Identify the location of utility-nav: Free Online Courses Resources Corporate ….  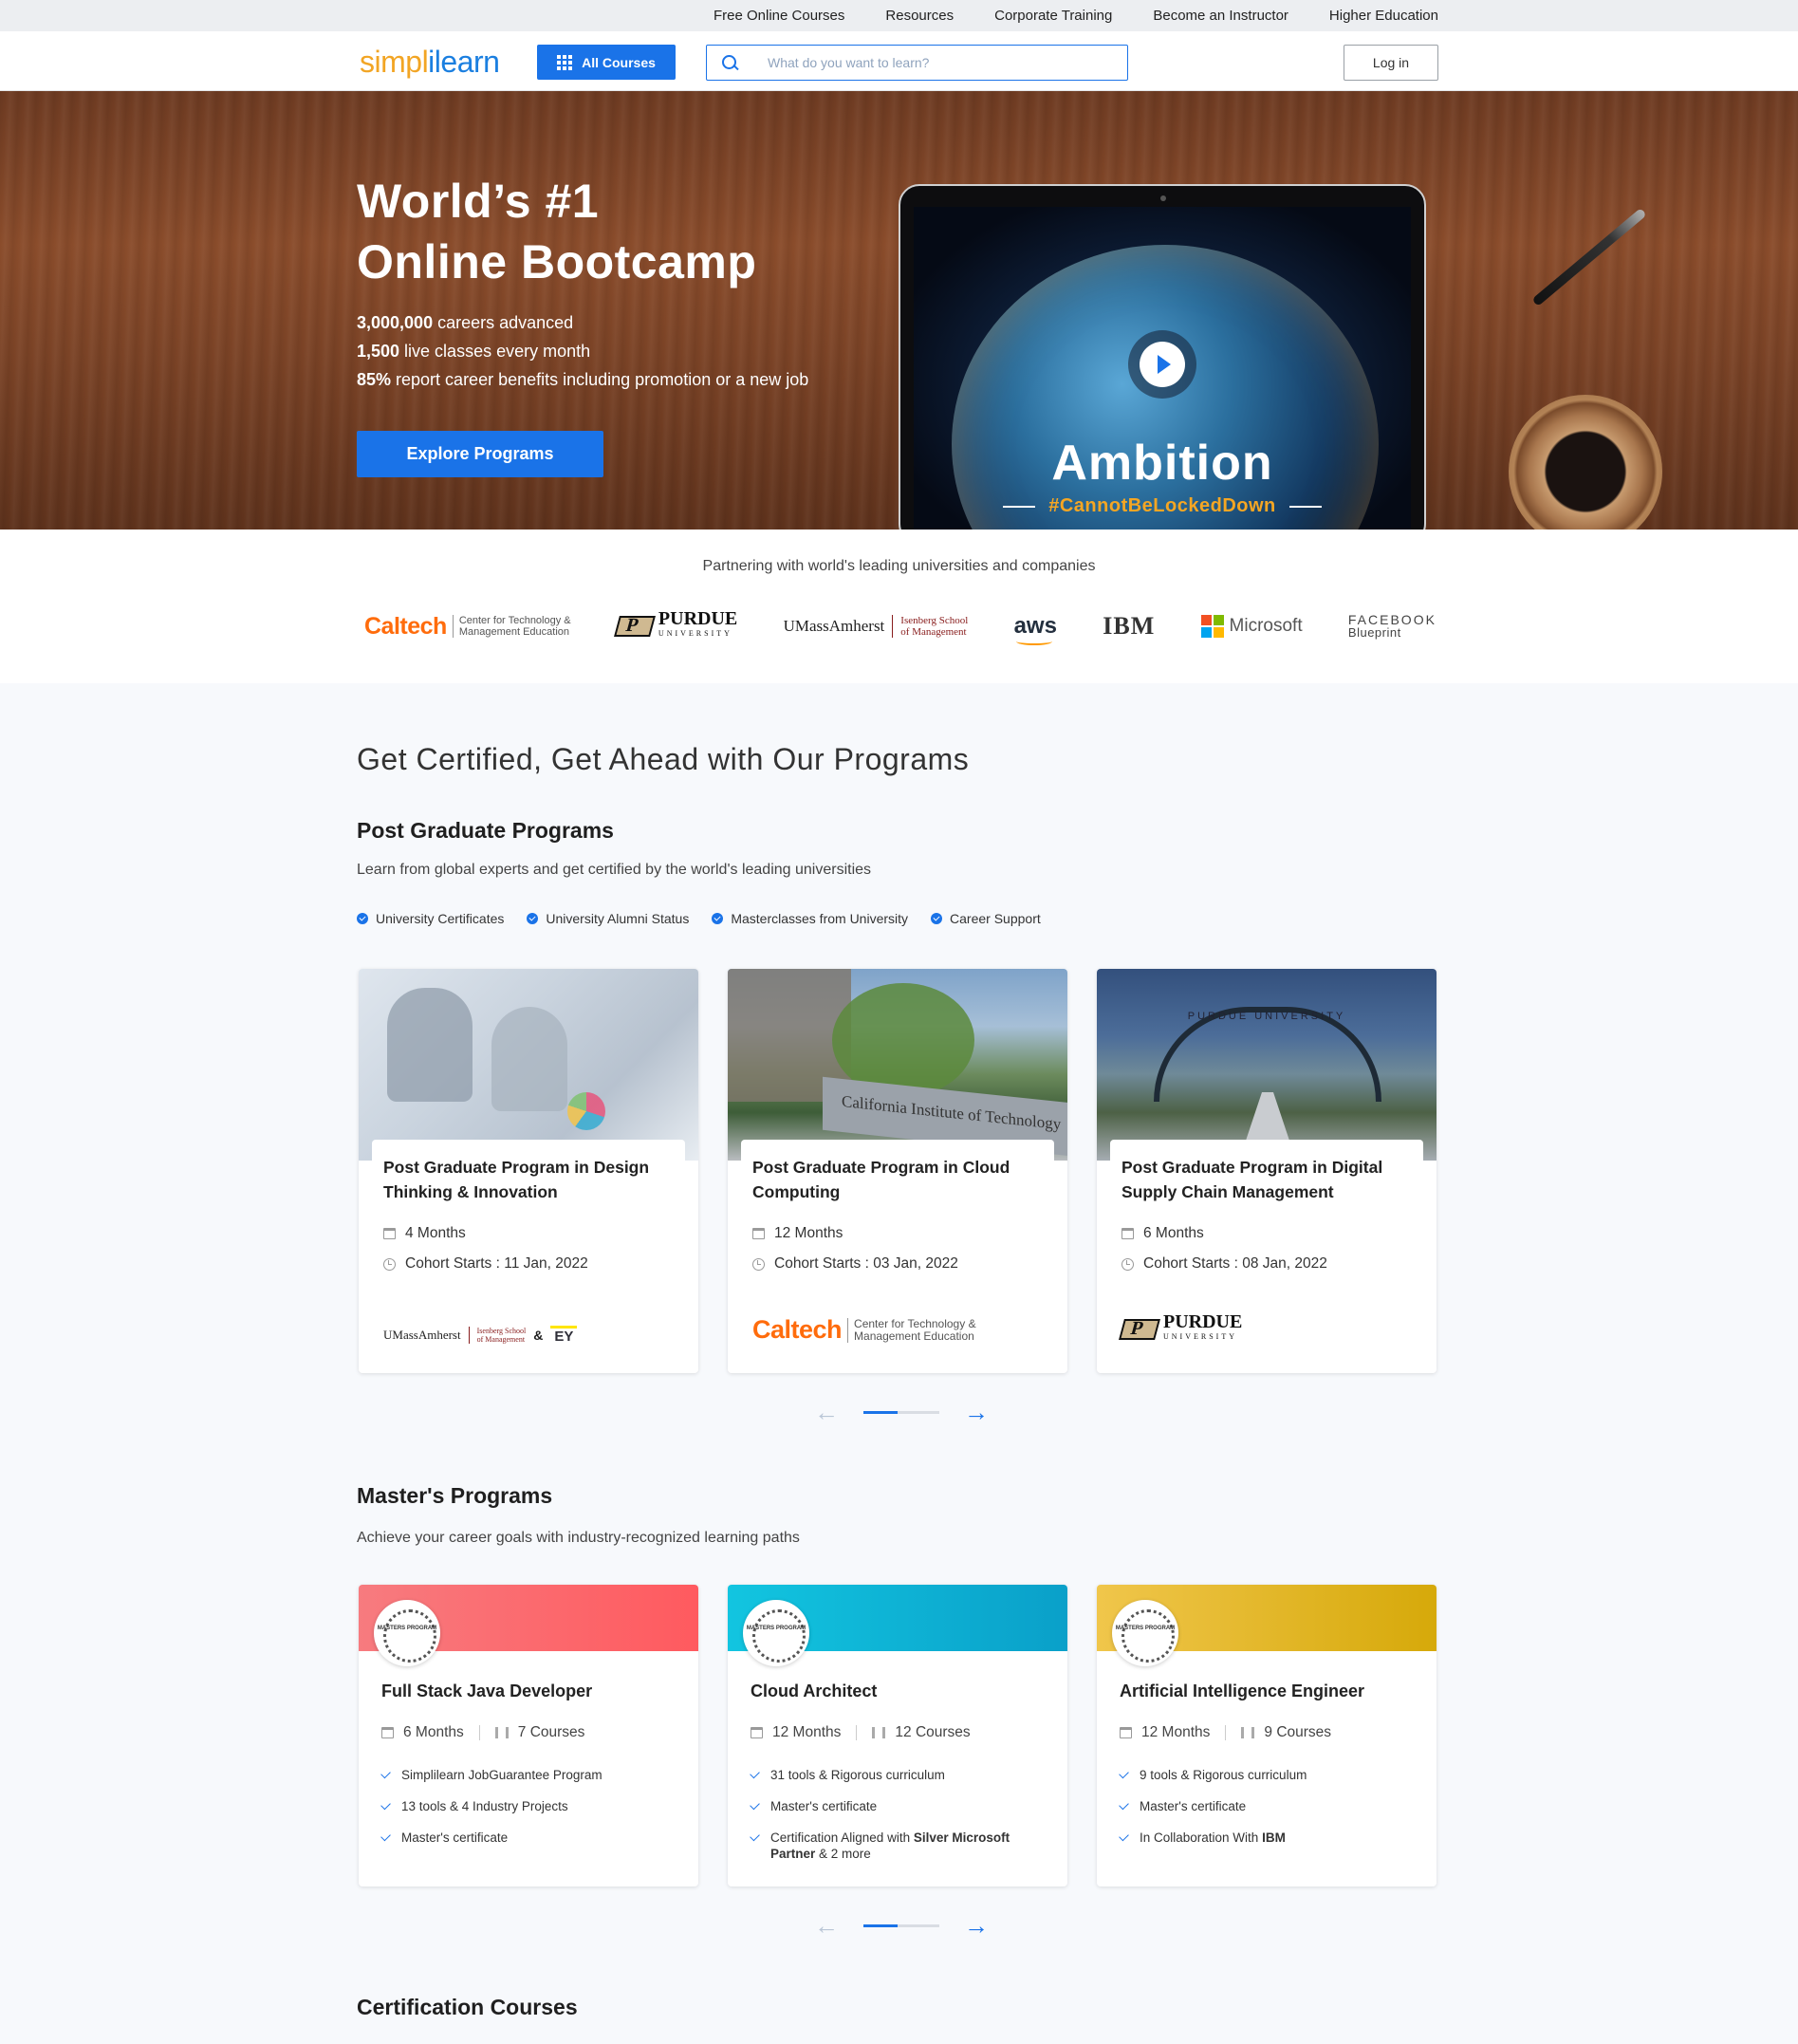
(1076, 15).